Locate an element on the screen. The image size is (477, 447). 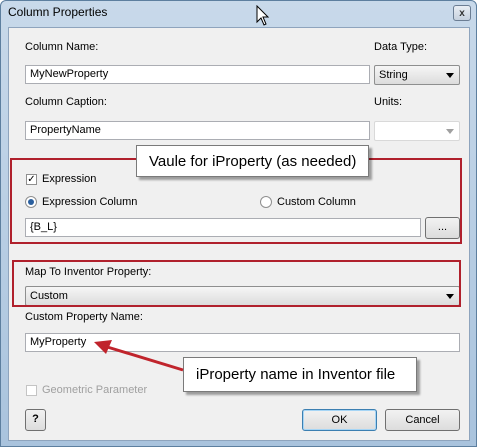
annotation-arrow is located at coordinates (139, 356).